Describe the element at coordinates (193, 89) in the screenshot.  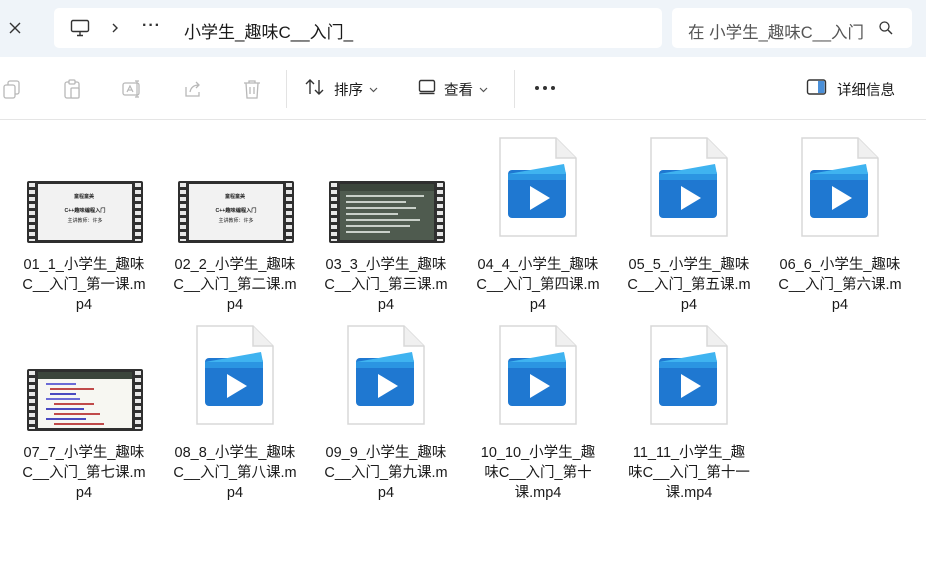
I see `share-icon` at that location.